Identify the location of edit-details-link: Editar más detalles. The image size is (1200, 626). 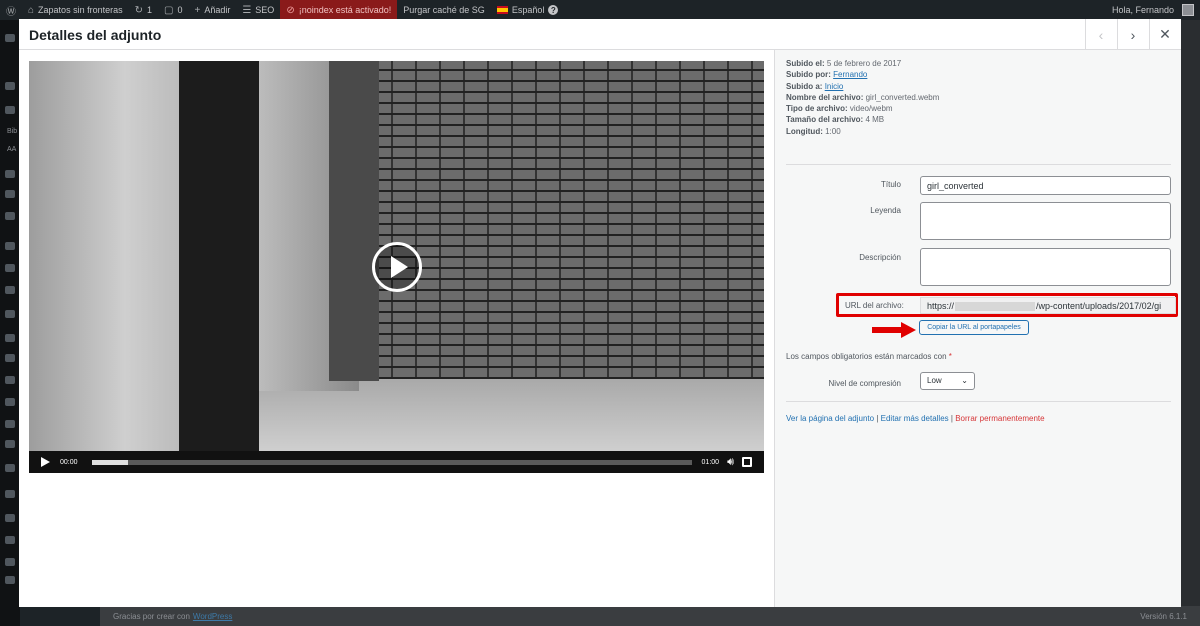
(915, 418).